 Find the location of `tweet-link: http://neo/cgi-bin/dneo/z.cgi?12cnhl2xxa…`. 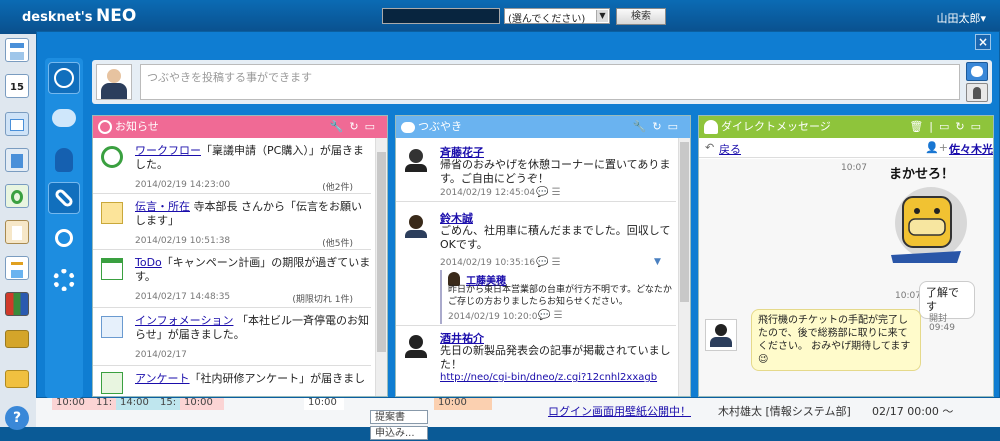

tweet-link: http://neo/cgi-bin/dneo/z.cgi?12cnhl2xxa… is located at coordinates (556, 377).